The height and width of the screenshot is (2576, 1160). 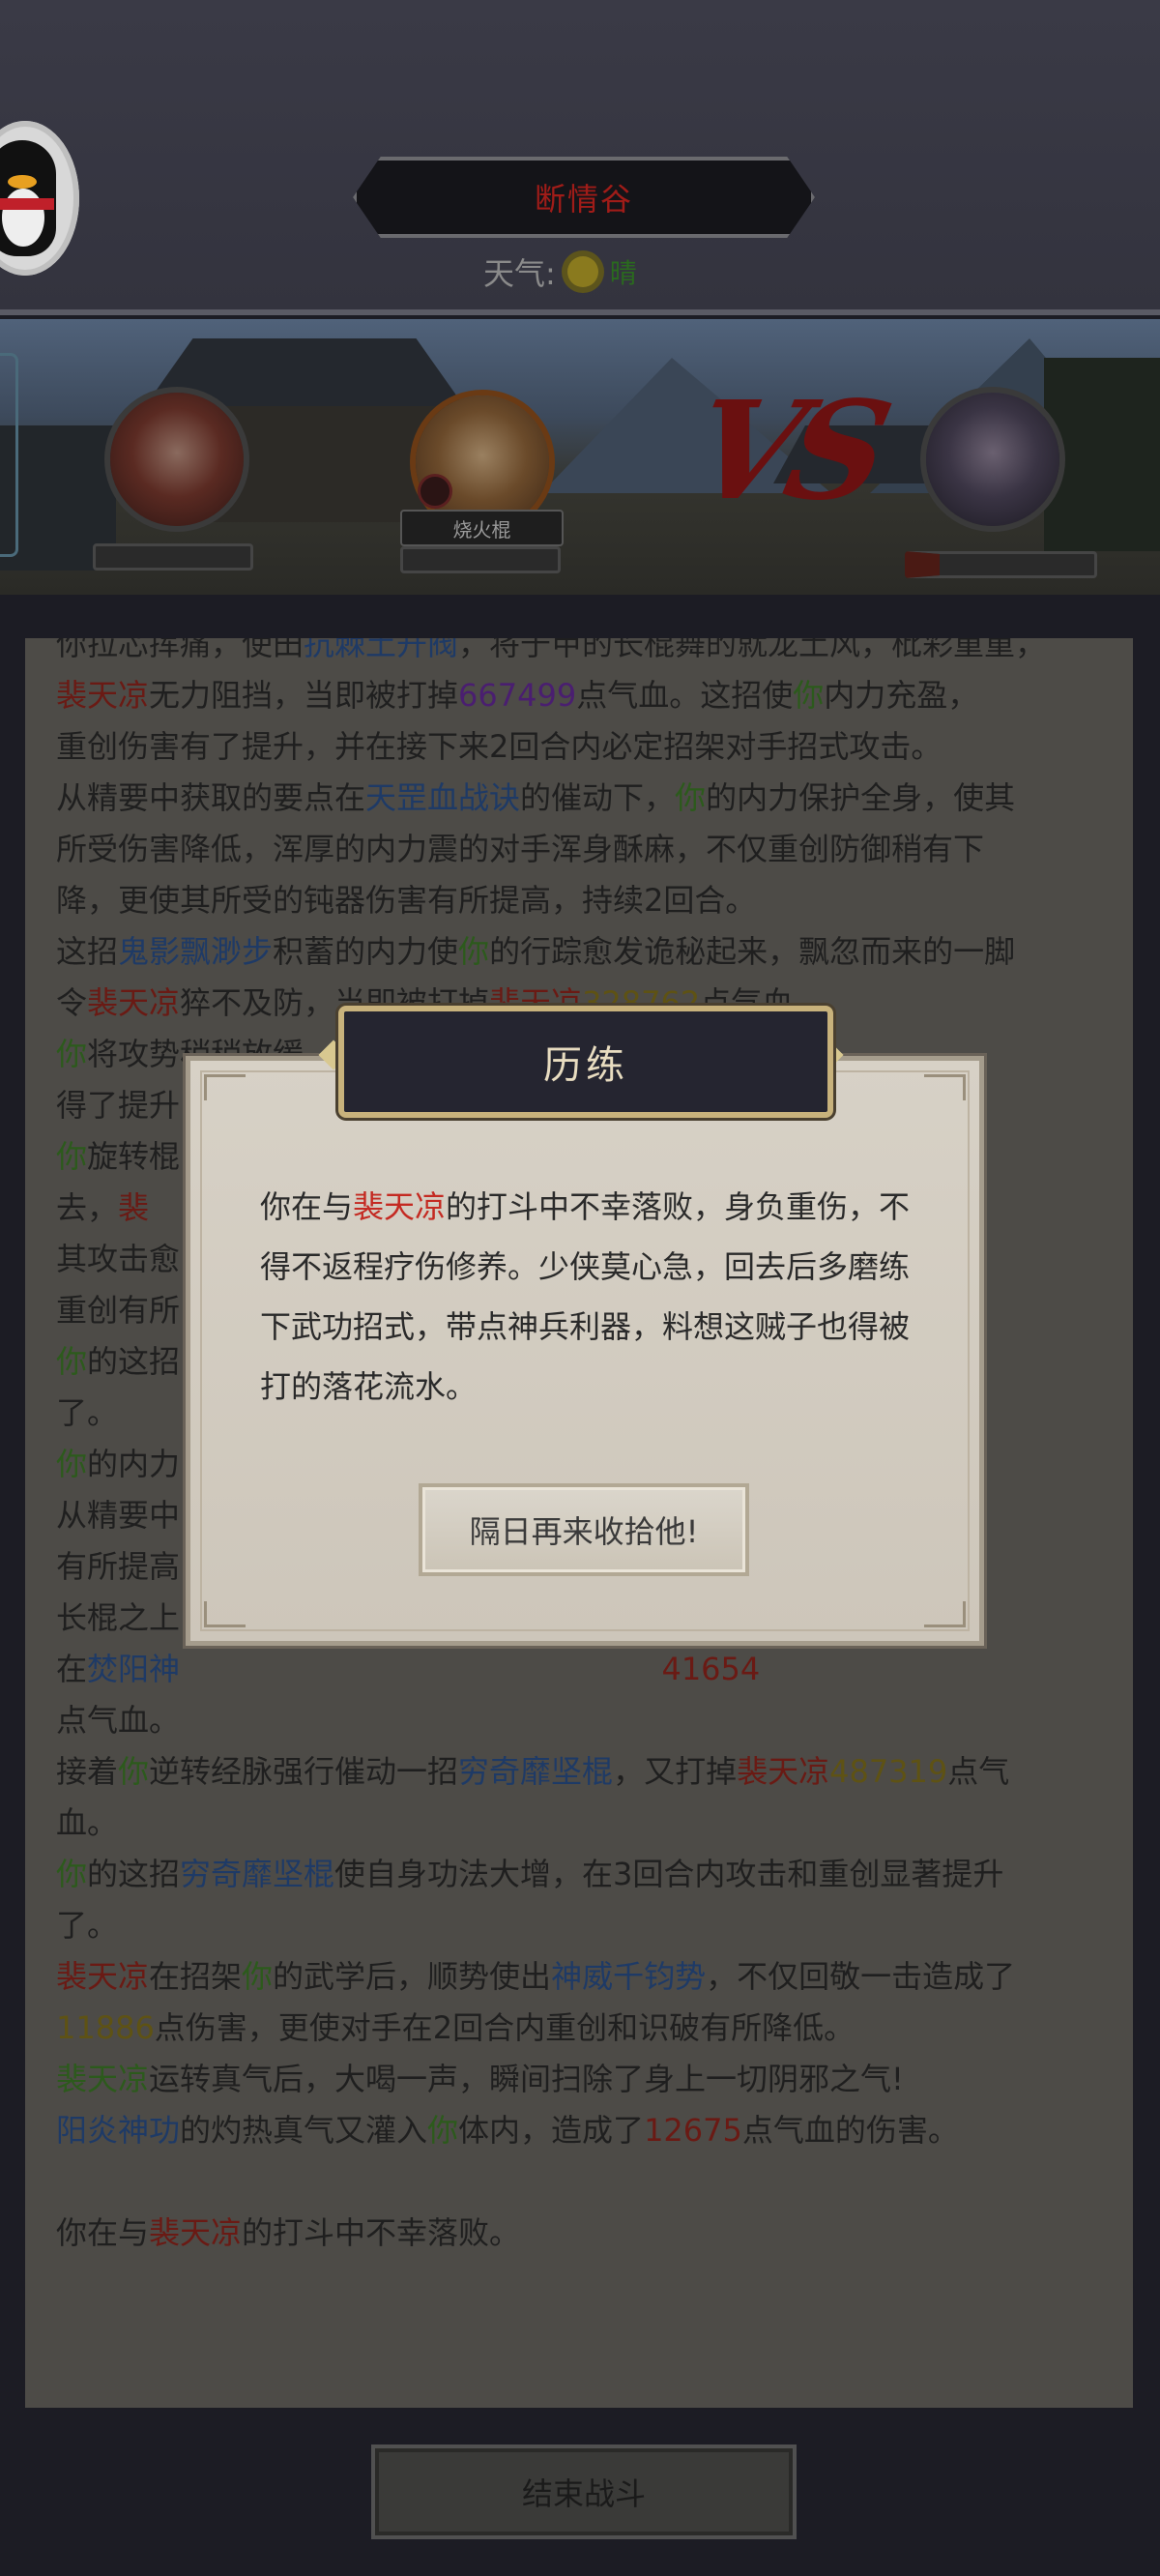 I want to click on pet-hp-bar, so click(x=480, y=559).